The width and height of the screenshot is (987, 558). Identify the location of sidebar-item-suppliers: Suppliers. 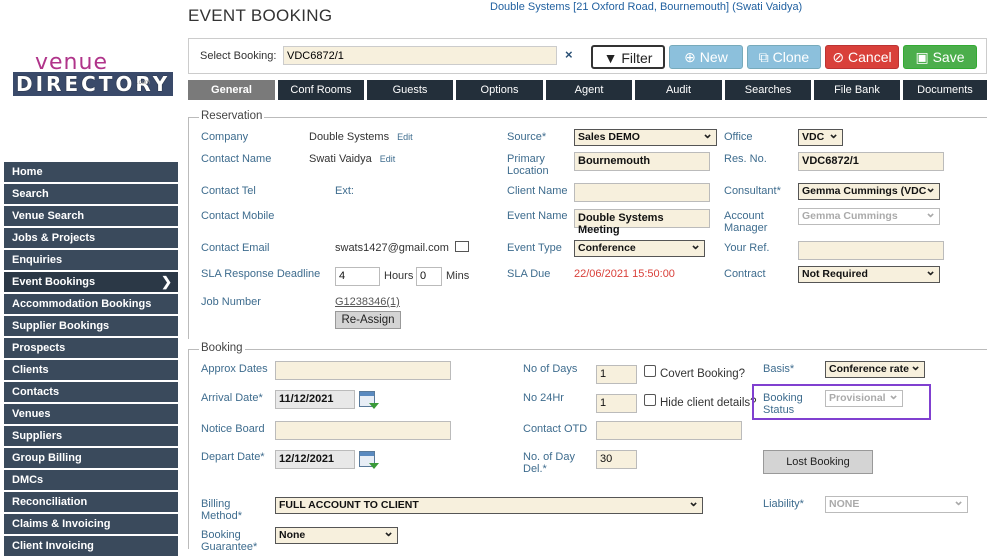
(91, 436).